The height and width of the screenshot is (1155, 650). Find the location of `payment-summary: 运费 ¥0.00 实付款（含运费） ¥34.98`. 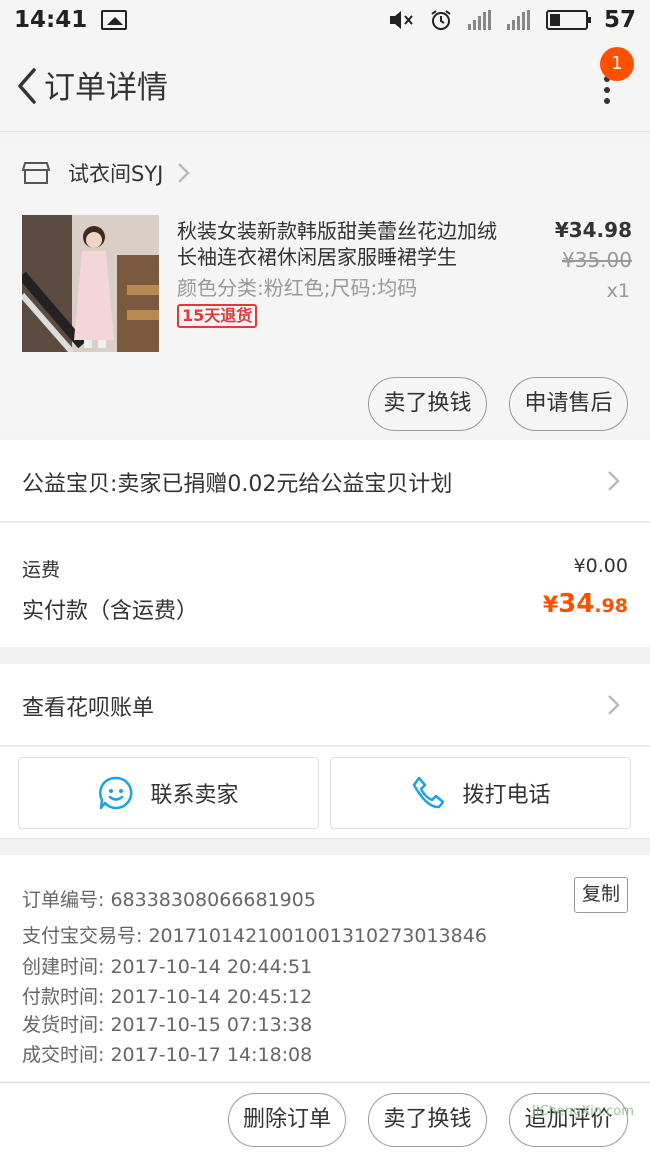

payment-summary: 运费 ¥0.00 实付款（含运费） ¥34.98 is located at coordinates (325, 585).